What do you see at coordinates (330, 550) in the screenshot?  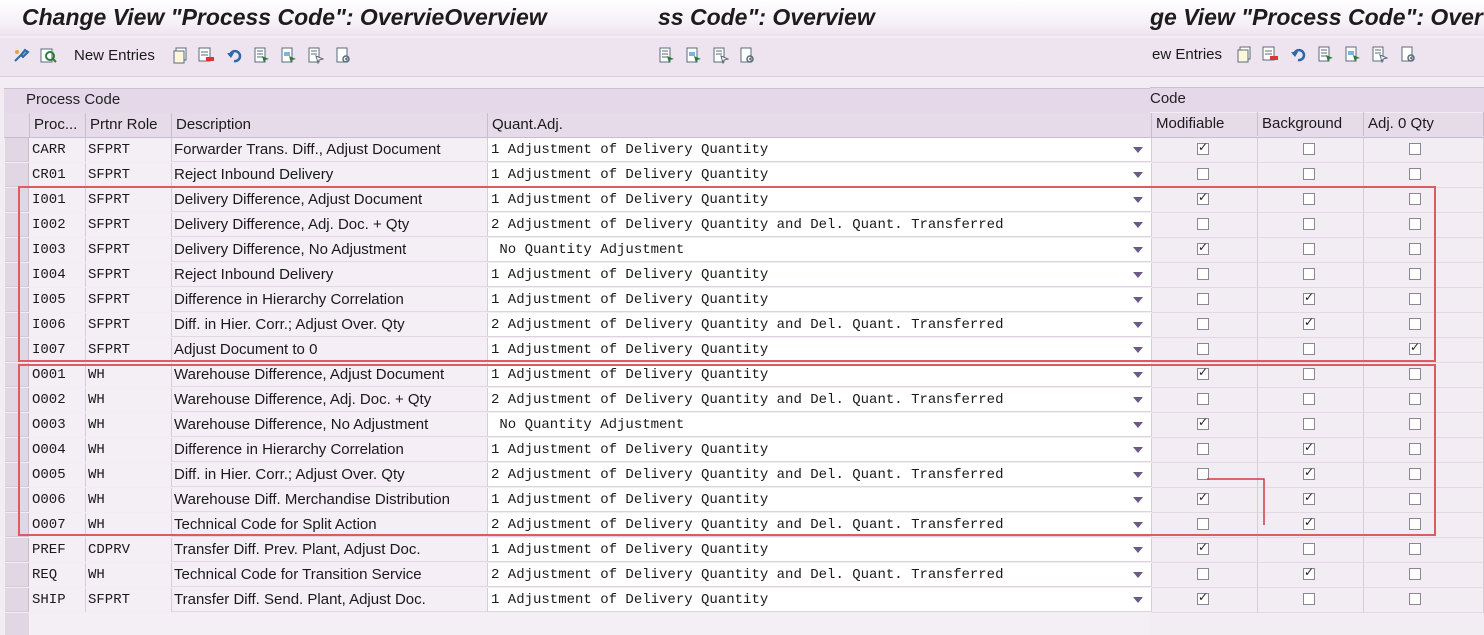 I see `cell-description: Transfer Diff. Prev. Plant, Adjust Doc.` at bounding box center [330, 550].